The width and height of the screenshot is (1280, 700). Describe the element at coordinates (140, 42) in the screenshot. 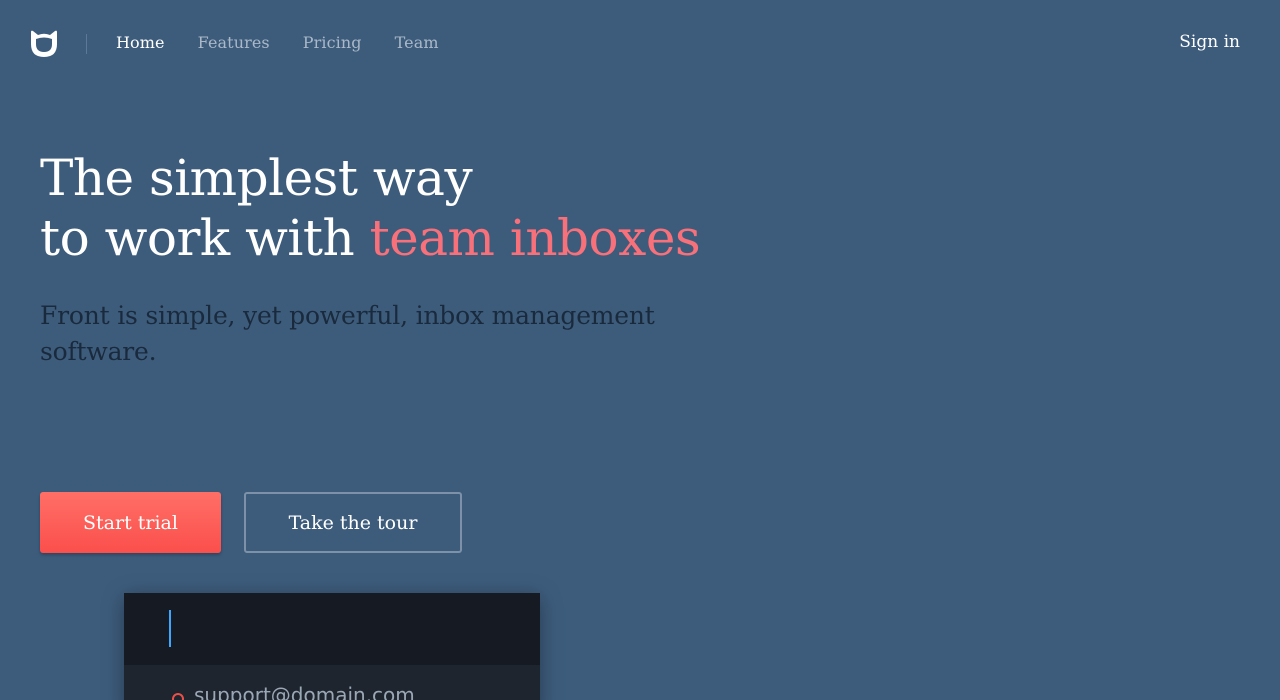

I see `nav-link-home: Home` at that location.